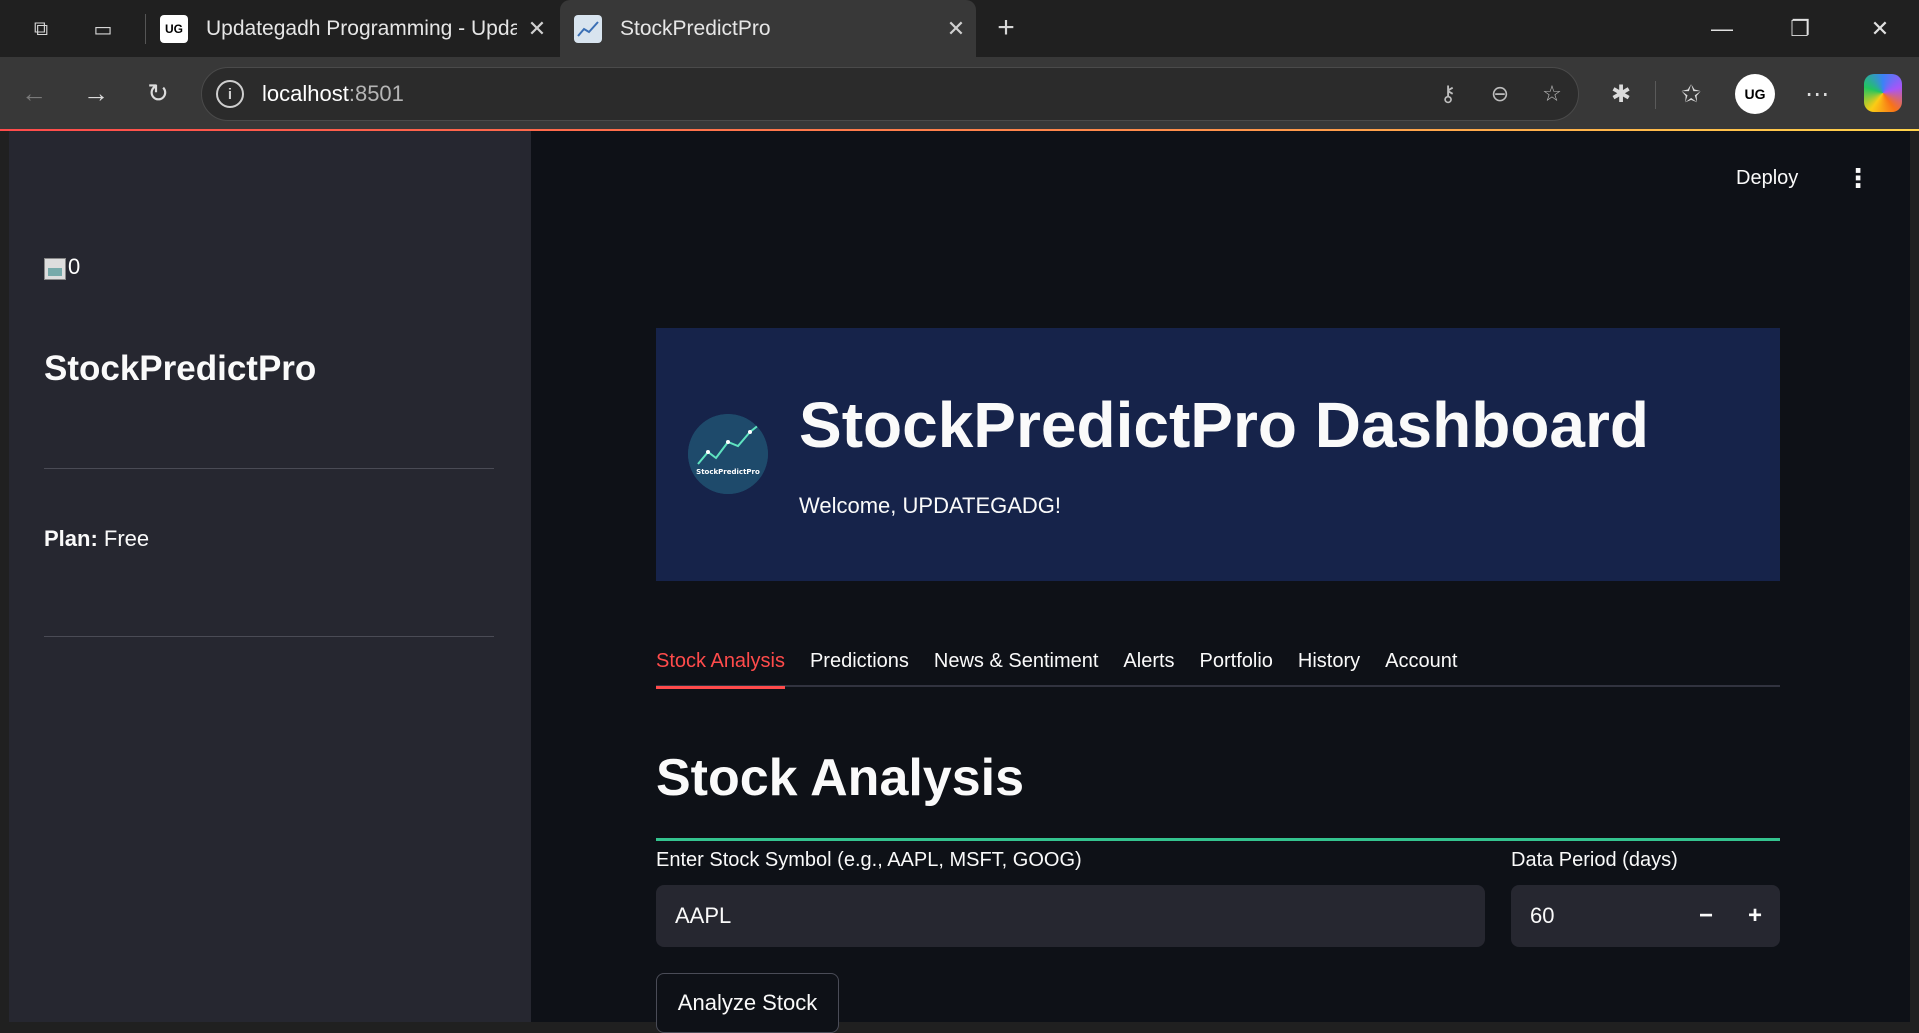  I want to click on tab-stock-analysis: Stock Analysis, so click(720, 667).